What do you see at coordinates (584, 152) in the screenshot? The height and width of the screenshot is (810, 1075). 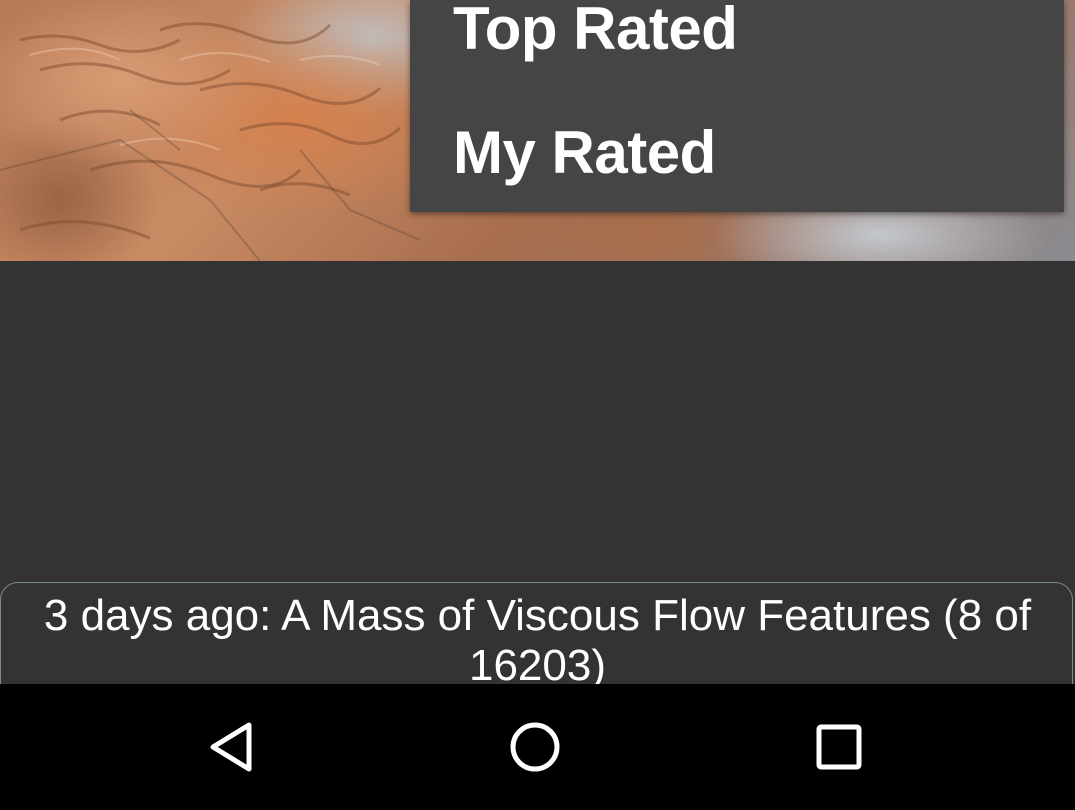 I see `menu-item-my-rated: My Rated` at bounding box center [584, 152].